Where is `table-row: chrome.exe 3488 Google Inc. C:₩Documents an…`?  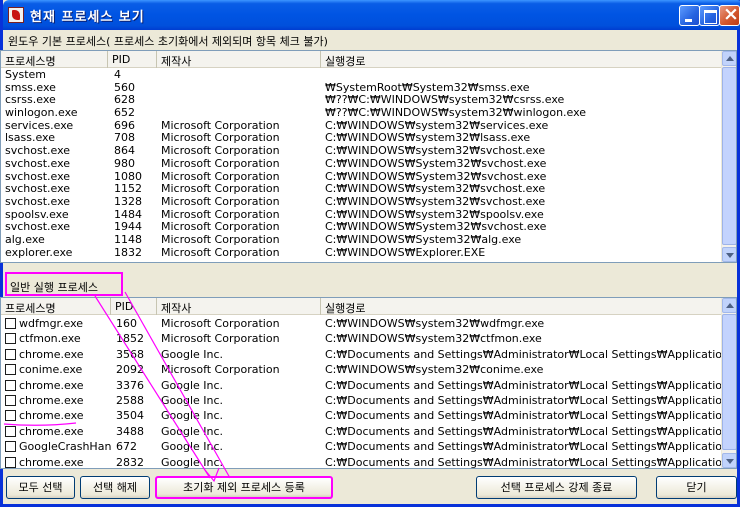 table-row: chrome.exe 3488 Google Inc. C:₩Documents an… is located at coordinates (362, 431).